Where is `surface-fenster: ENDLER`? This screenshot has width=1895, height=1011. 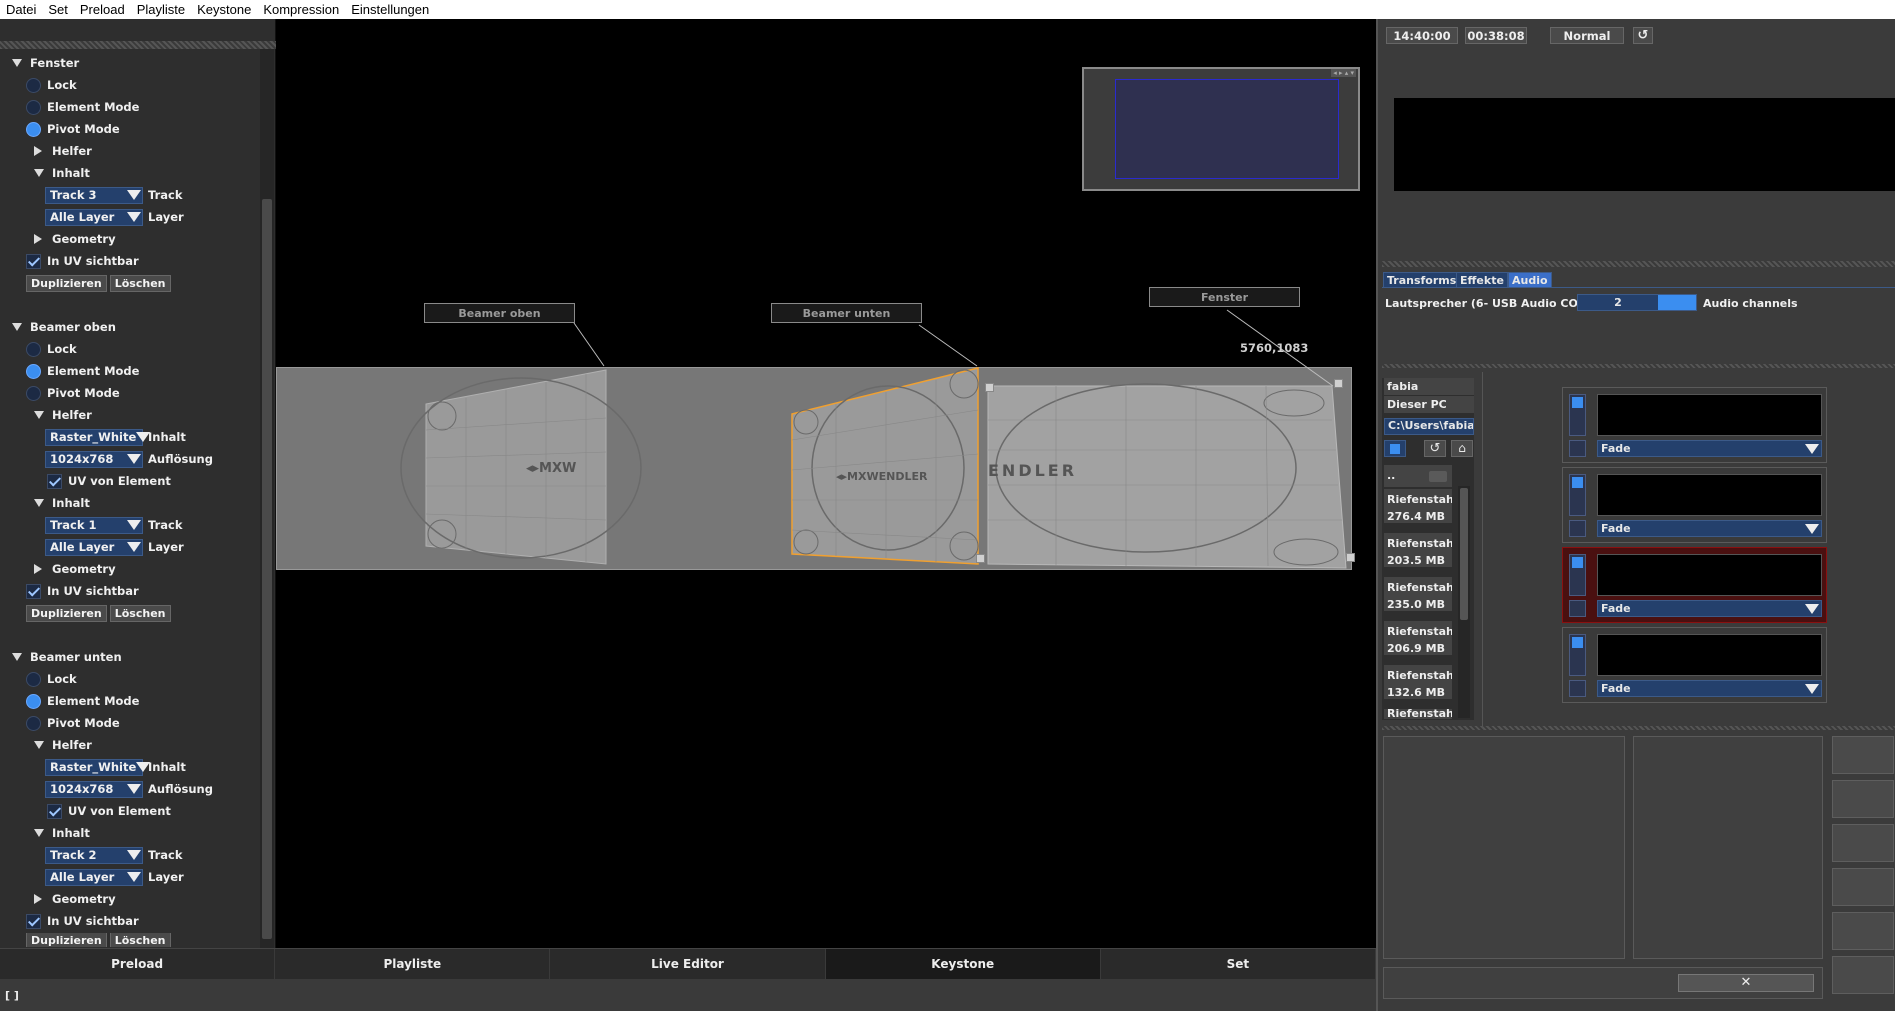 surface-fenster: ENDLER is located at coordinates (1167, 476).